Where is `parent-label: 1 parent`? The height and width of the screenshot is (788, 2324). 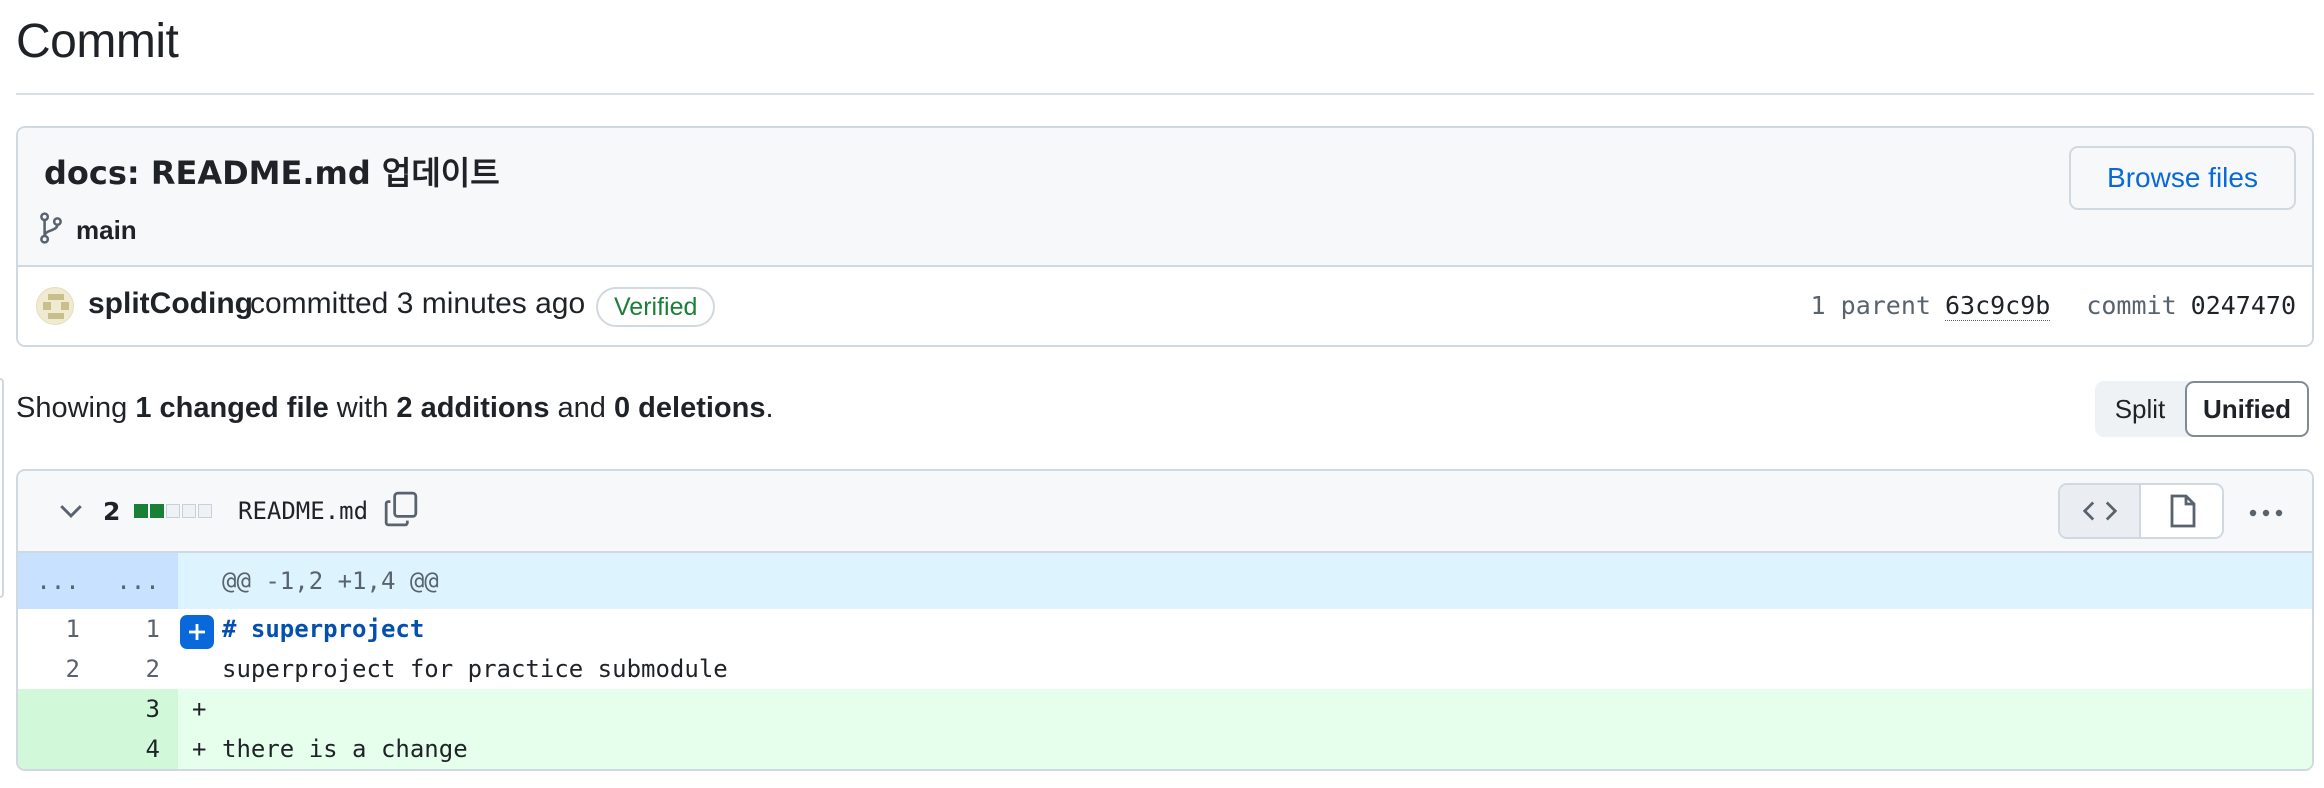
parent-label: 1 parent is located at coordinates (1870, 305).